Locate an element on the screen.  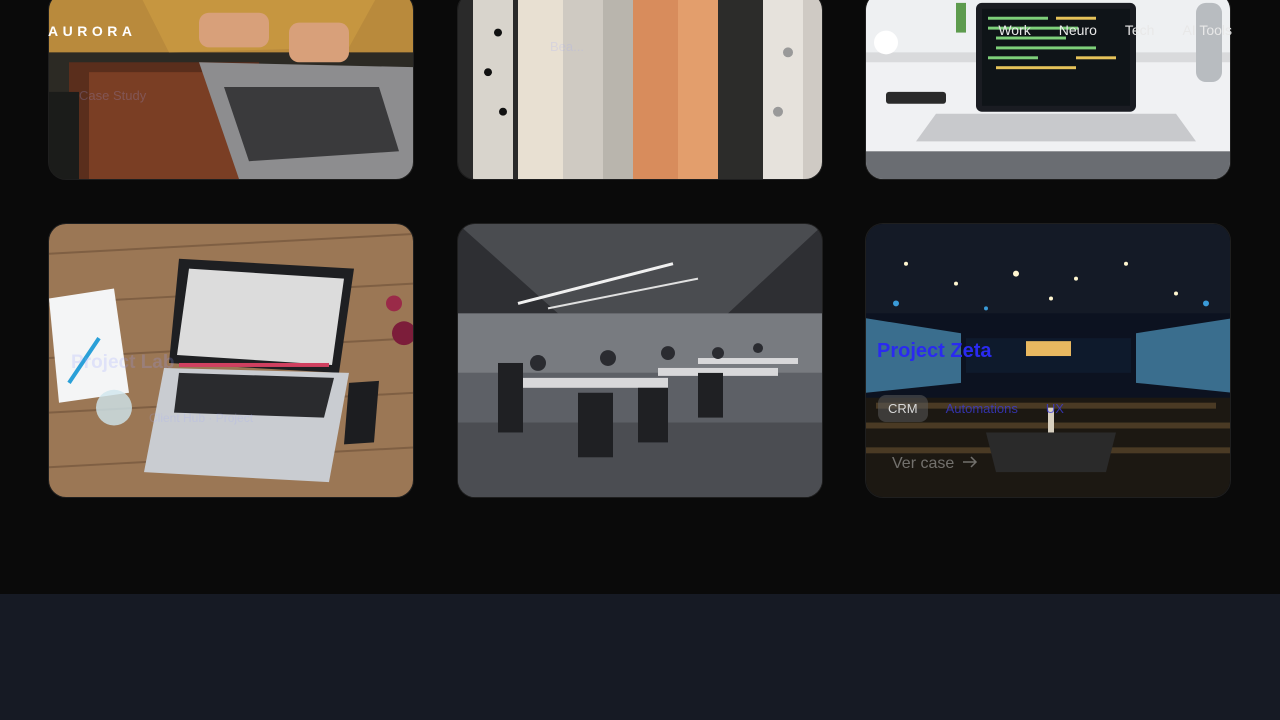
site-header: AURORA Work Neuro Tech AI Tools is located at coordinates (640, 31).